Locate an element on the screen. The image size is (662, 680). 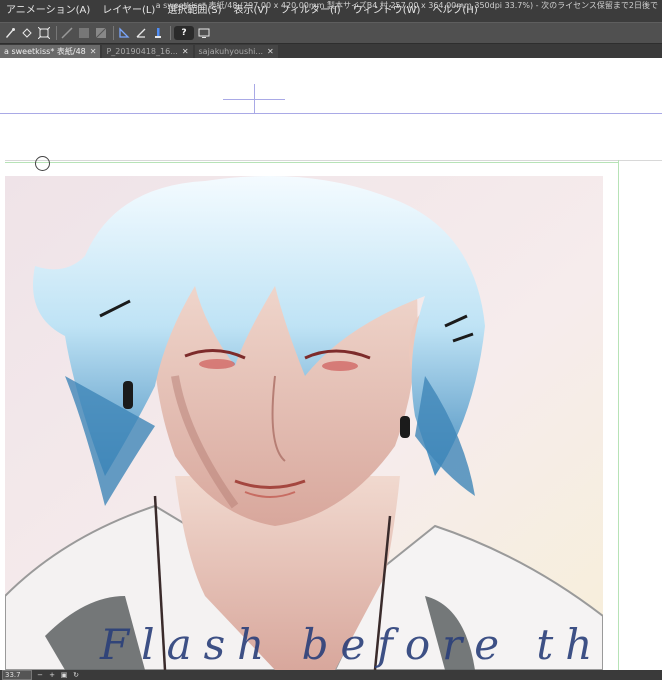
snap-icon is located at coordinates (141, 33).